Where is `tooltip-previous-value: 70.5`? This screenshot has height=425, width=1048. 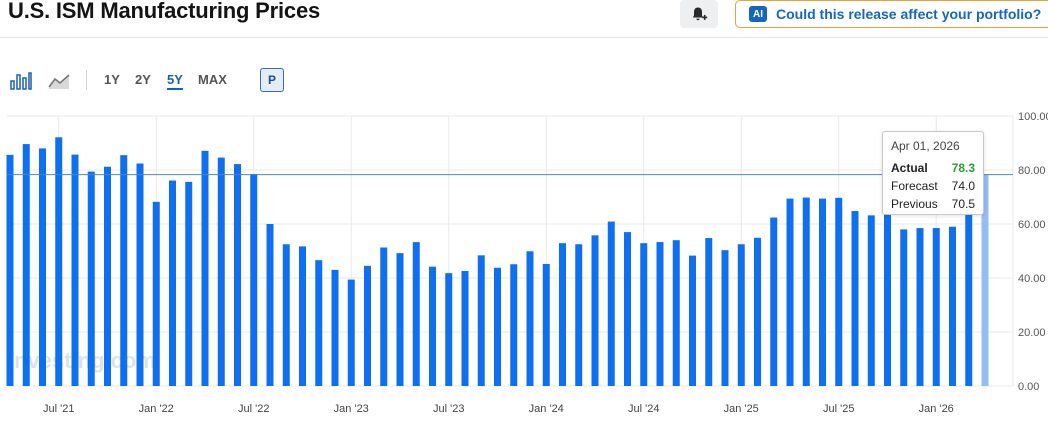
tooltip-previous-value: 70.5 is located at coordinates (963, 204).